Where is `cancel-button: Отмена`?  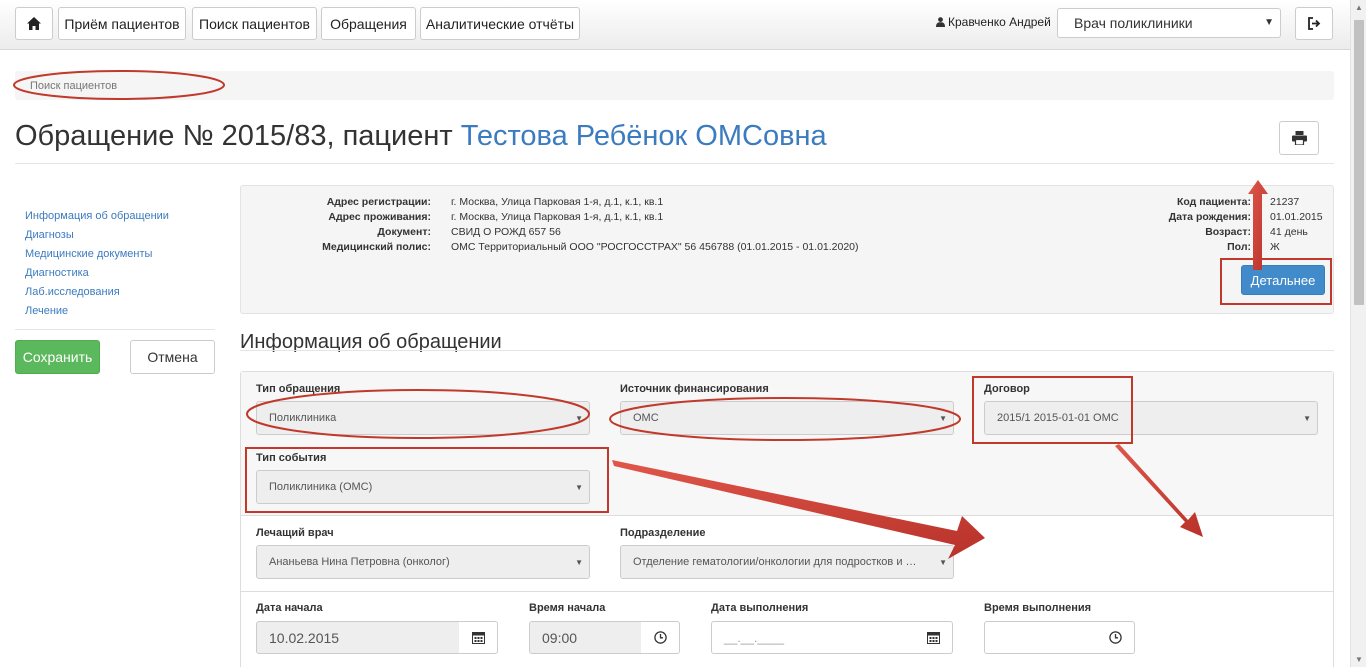
cancel-button: Отмена is located at coordinates (172, 357).